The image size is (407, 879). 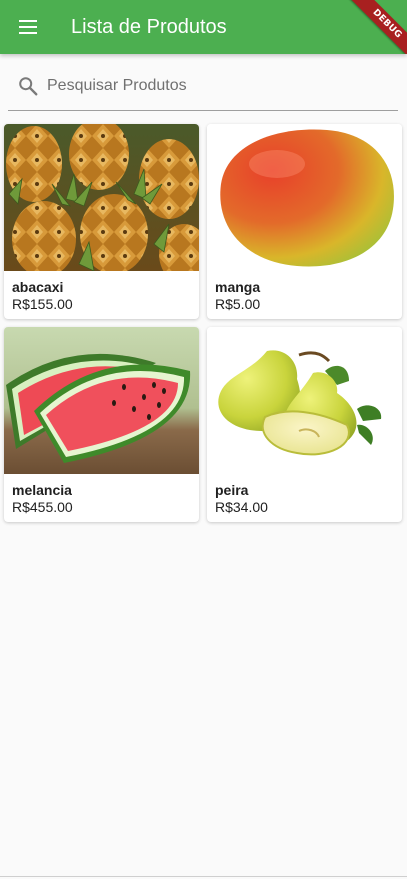 What do you see at coordinates (42, 304) in the screenshot?
I see `product-price: R$155.00` at bounding box center [42, 304].